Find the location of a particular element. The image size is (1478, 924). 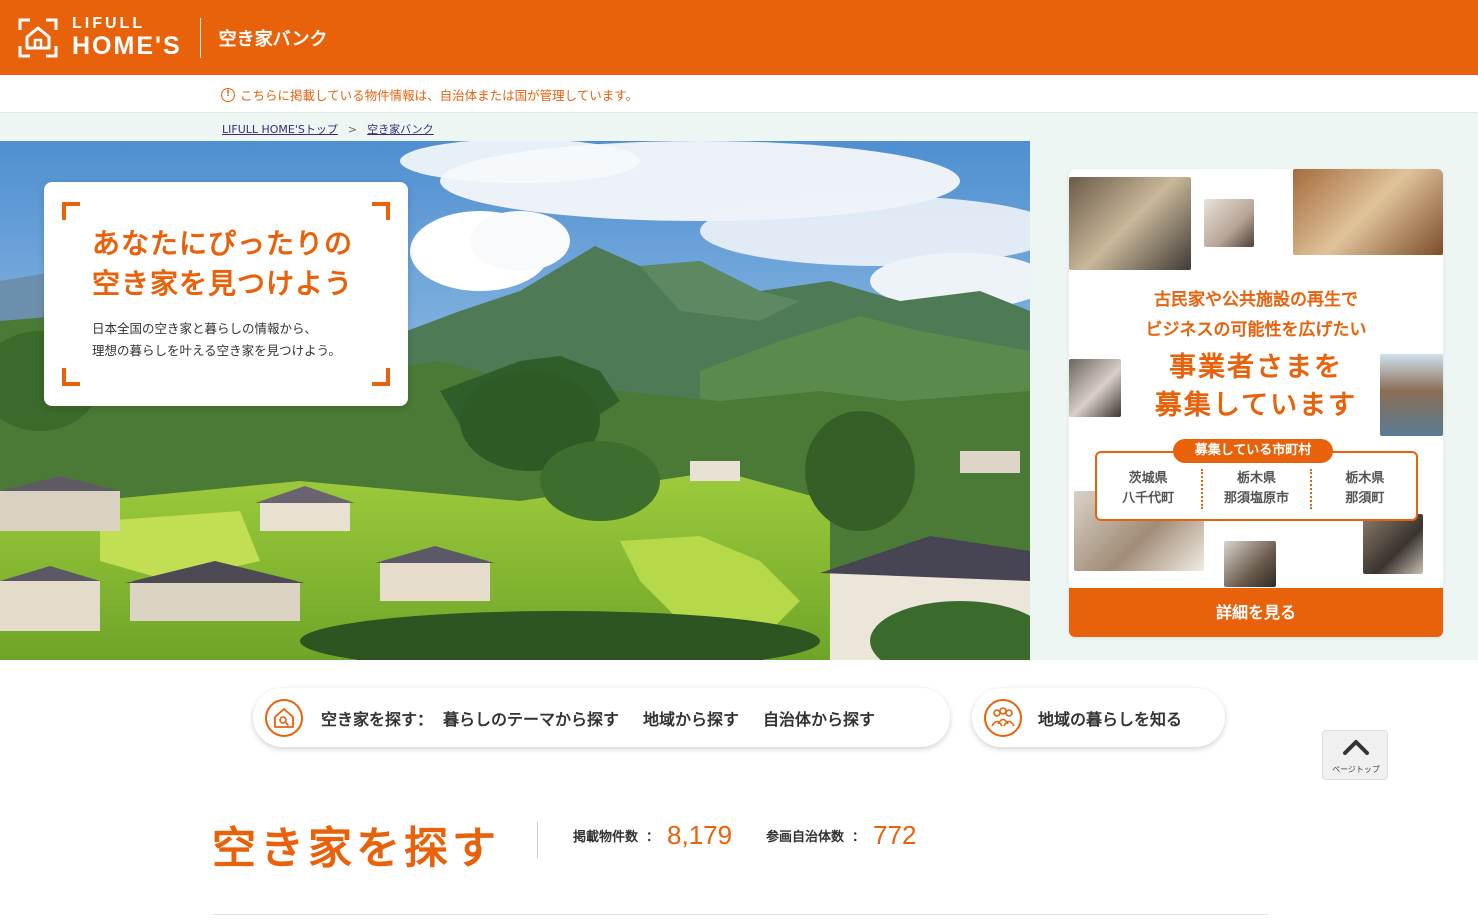

chevron-up-icon is located at coordinates (1356, 747).